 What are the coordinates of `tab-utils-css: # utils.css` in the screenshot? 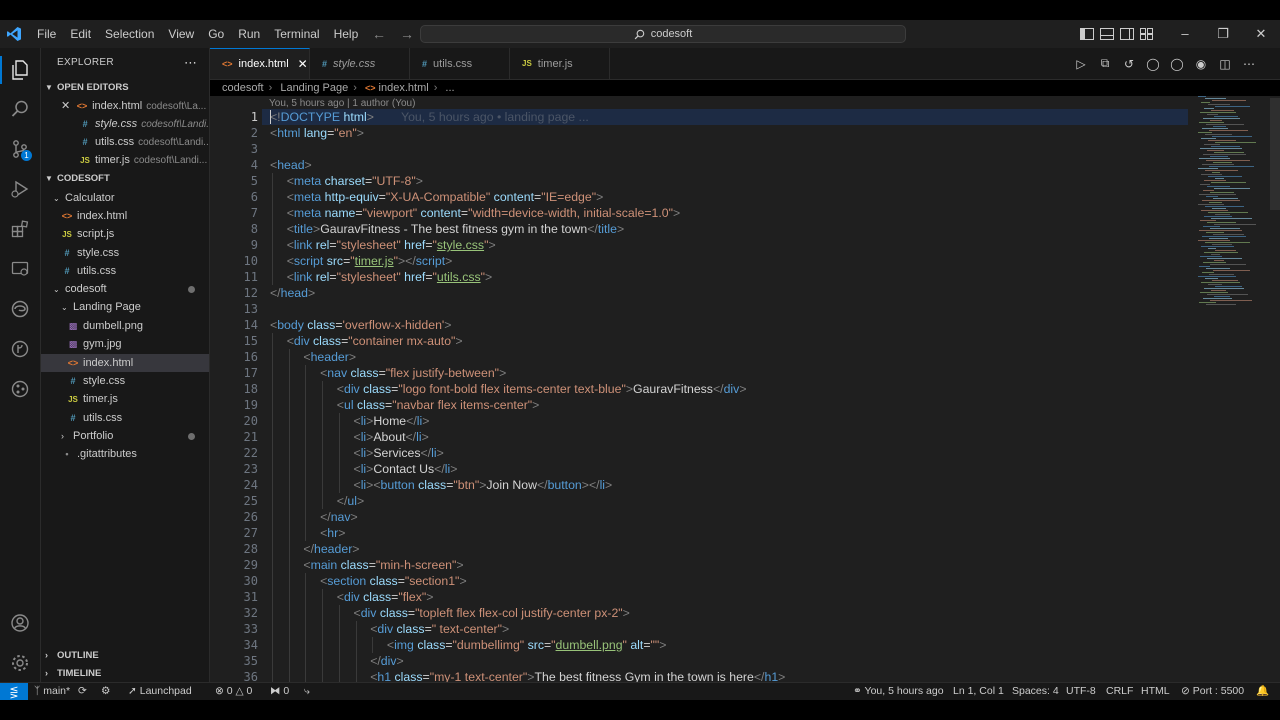 It's located at (460, 63).